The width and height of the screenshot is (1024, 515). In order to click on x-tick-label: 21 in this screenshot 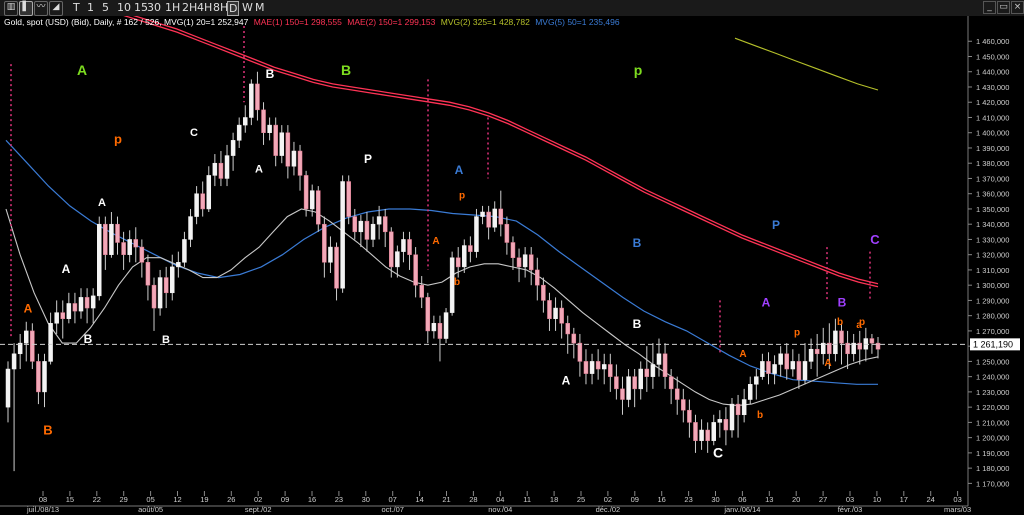, I will do `click(446, 499)`.